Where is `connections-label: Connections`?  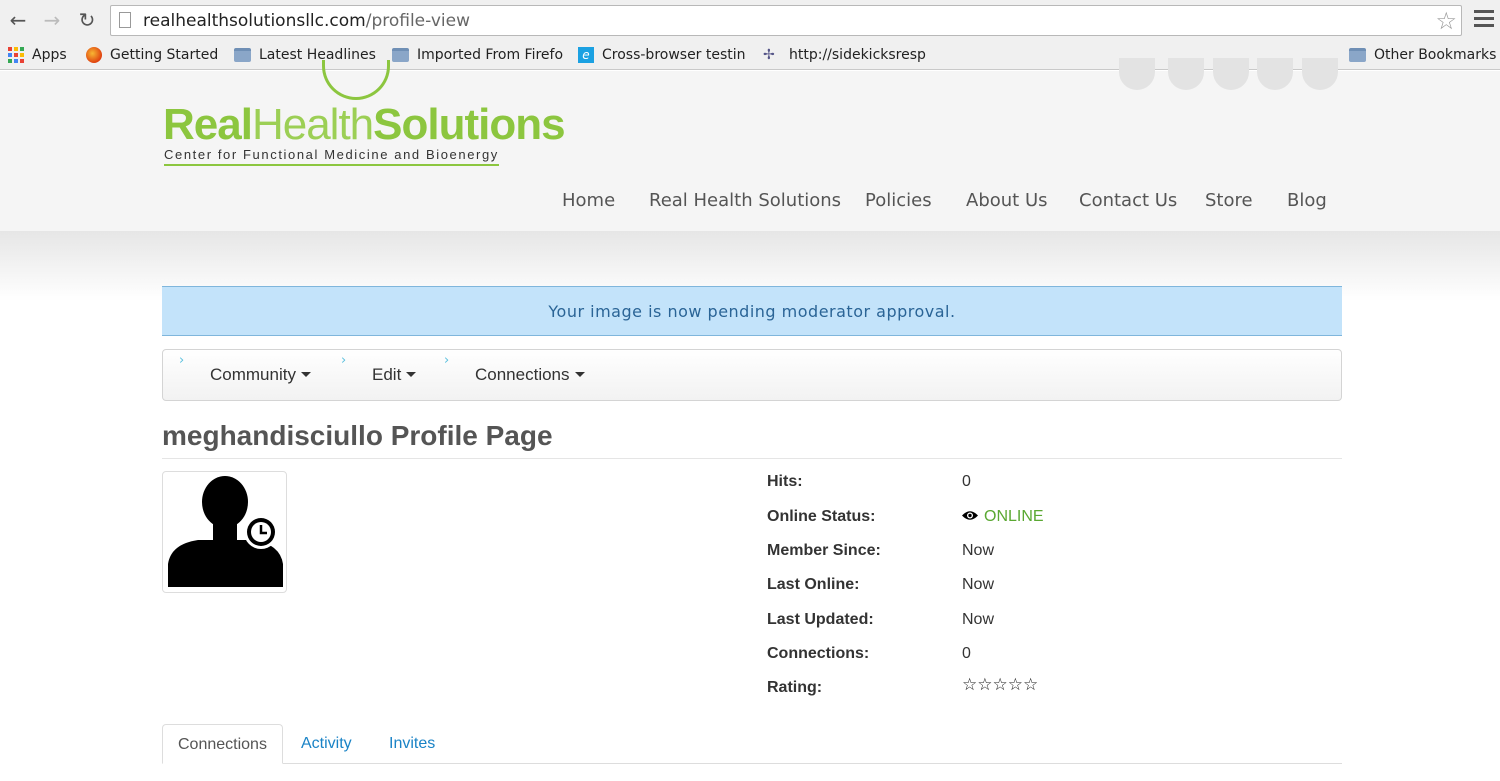 connections-label: Connections is located at coordinates (522, 374).